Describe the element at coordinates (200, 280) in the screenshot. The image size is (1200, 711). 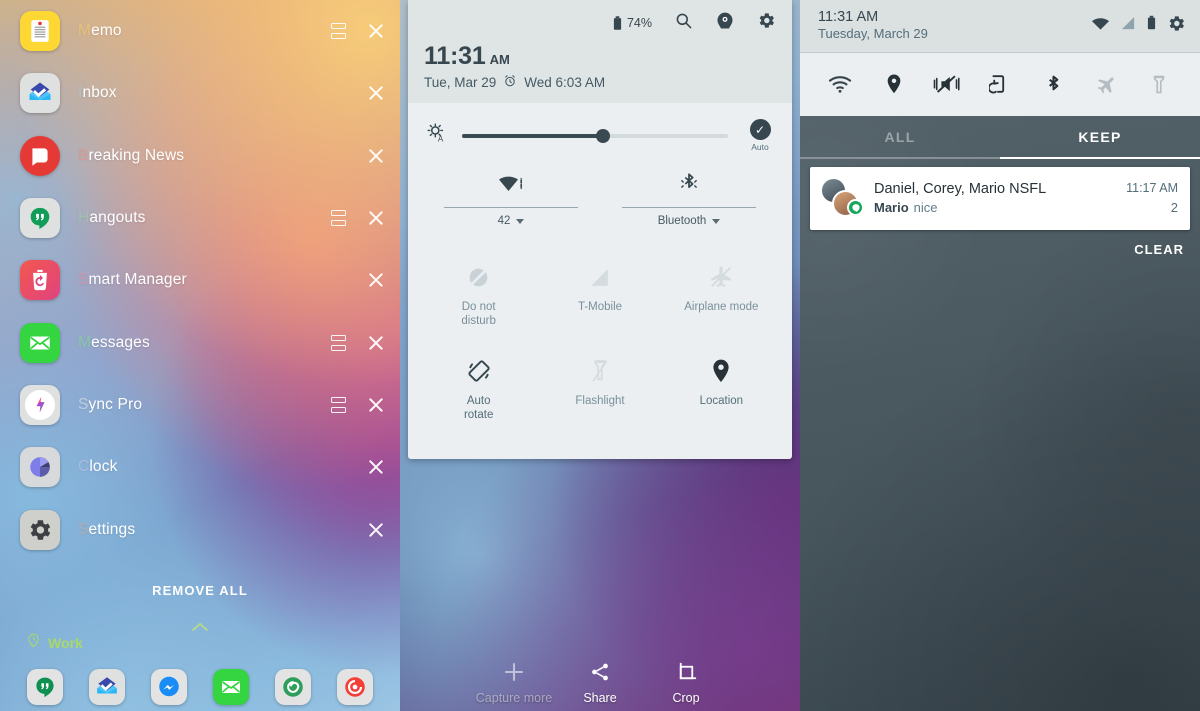
I see `recent-app-row: Smart Manager` at that location.